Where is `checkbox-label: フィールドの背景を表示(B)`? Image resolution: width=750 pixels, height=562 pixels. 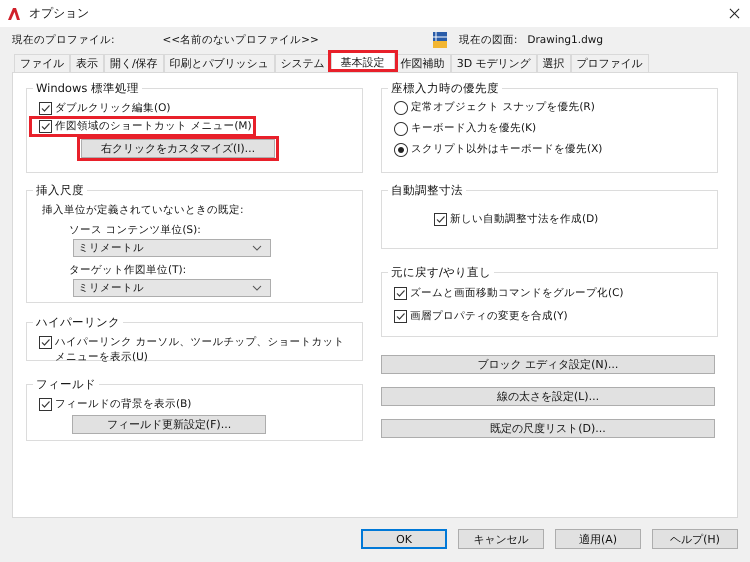 checkbox-label: フィールドの背景を表示(B) is located at coordinates (123, 404).